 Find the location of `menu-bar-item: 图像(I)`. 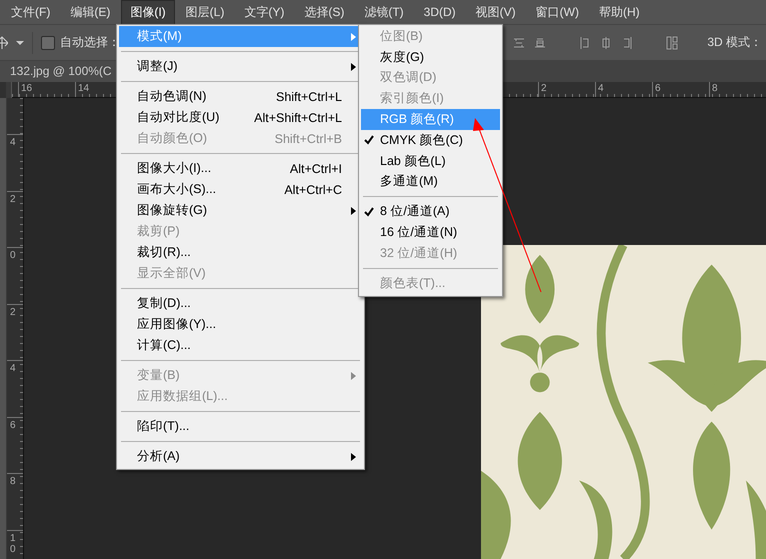

menu-bar-item: 图像(I) is located at coordinates (148, 12).